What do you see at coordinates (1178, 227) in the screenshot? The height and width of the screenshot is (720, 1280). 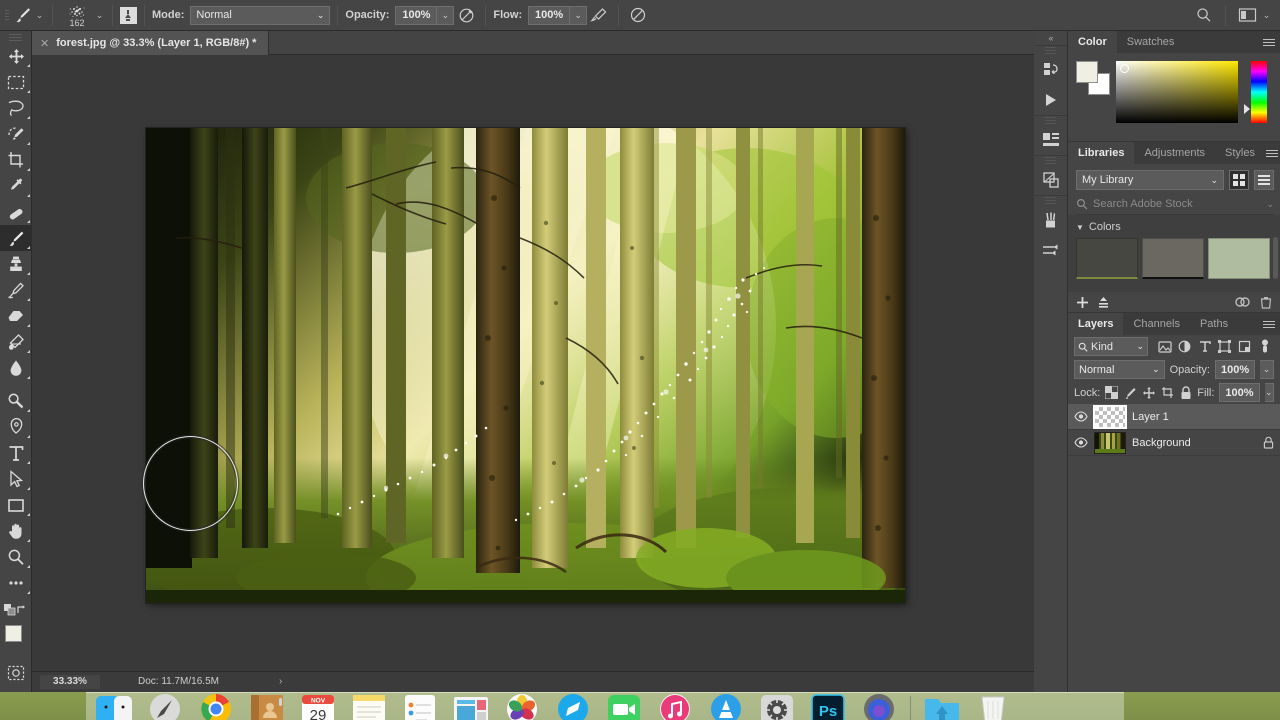 I see `colors-group-header: ▼ Colors` at bounding box center [1178, 227].